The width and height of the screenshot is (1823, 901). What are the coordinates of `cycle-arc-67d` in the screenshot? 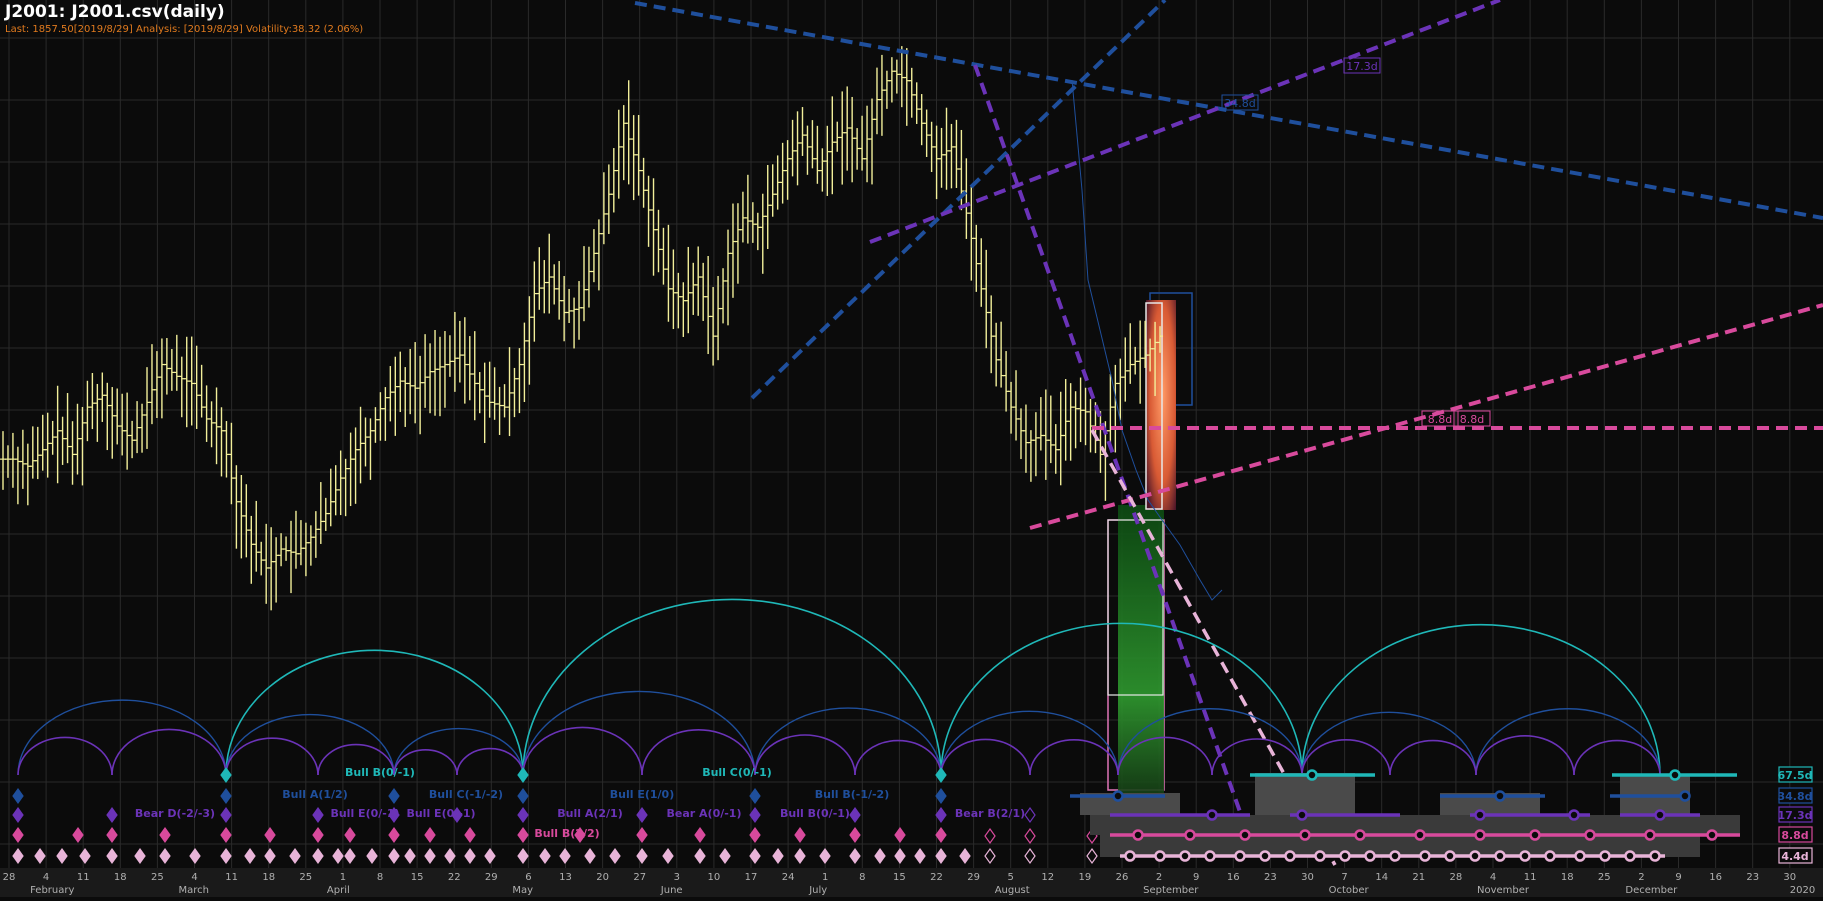 It's located at (732, 687).